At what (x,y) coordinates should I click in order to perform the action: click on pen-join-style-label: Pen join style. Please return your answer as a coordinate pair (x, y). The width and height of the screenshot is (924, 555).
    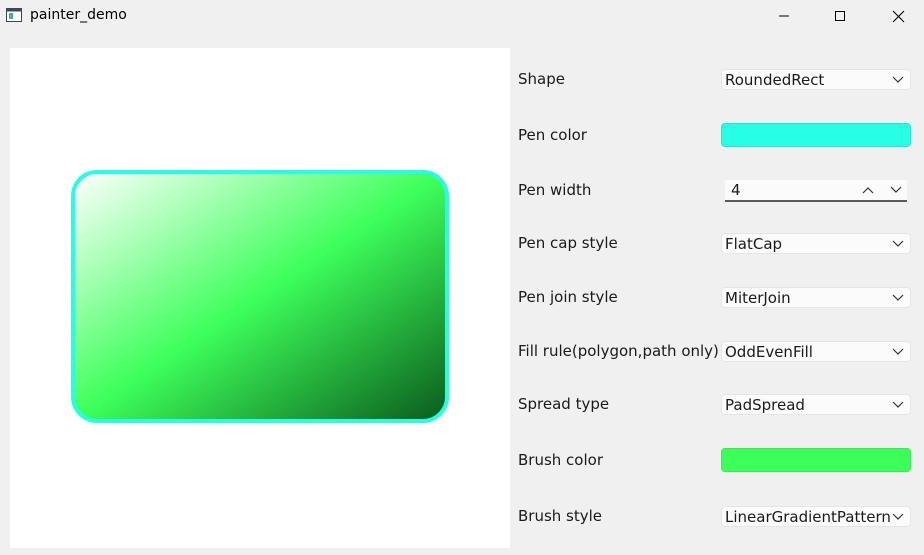
    Looking at the image, I should click on (568, 297).